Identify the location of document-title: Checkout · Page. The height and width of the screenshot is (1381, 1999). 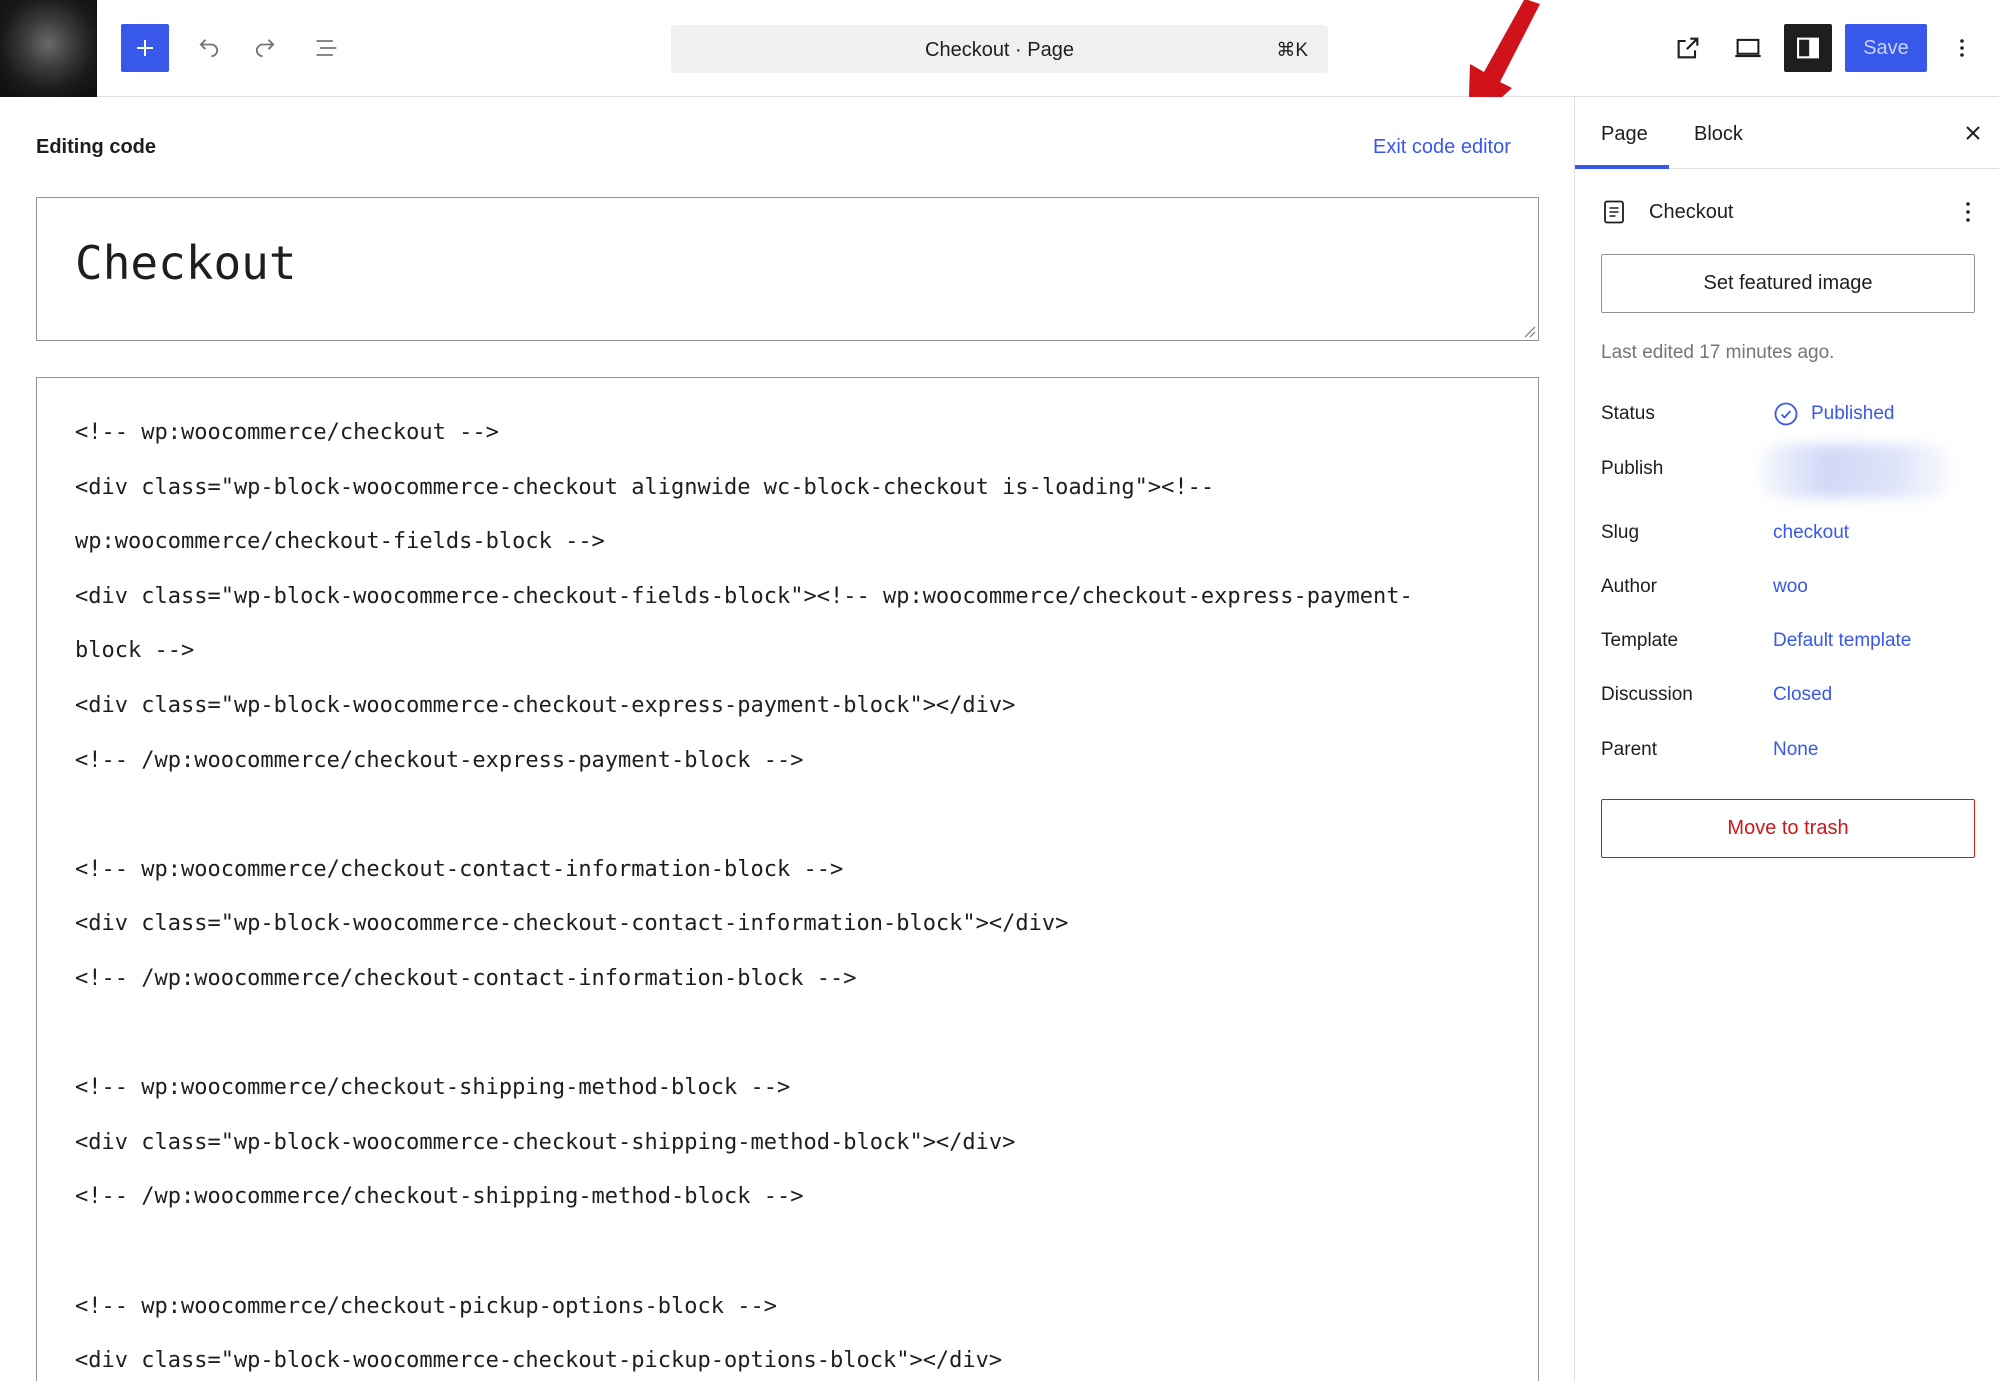
(999, 50).